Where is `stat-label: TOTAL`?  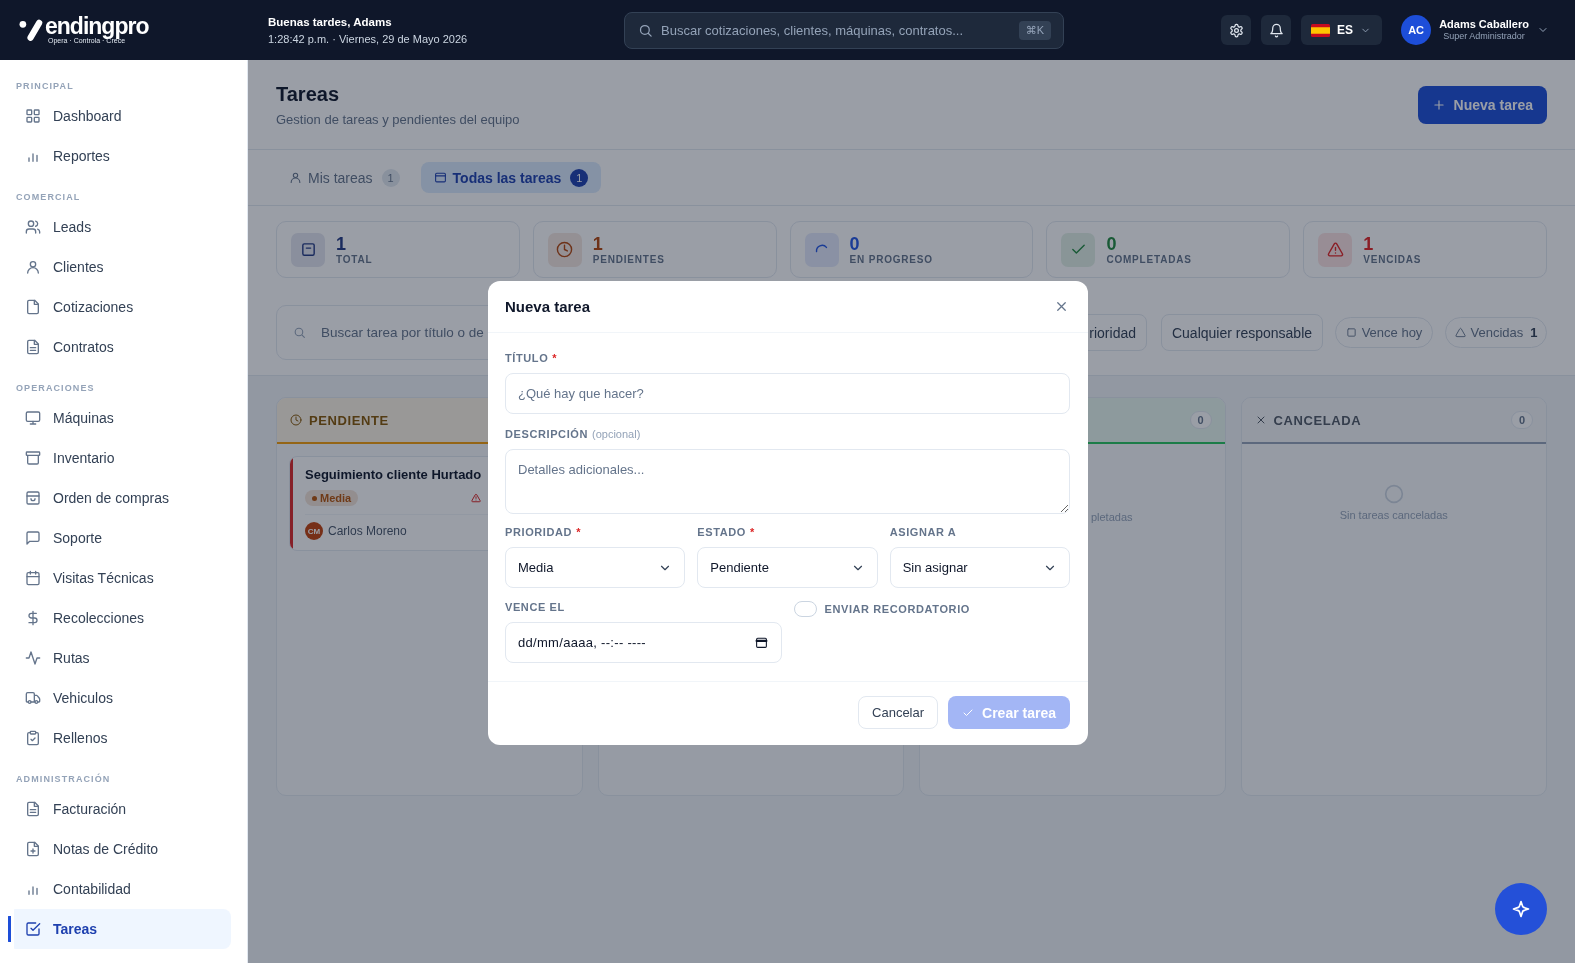 stat-label: TOTAL is located at coordinates (354, 259).